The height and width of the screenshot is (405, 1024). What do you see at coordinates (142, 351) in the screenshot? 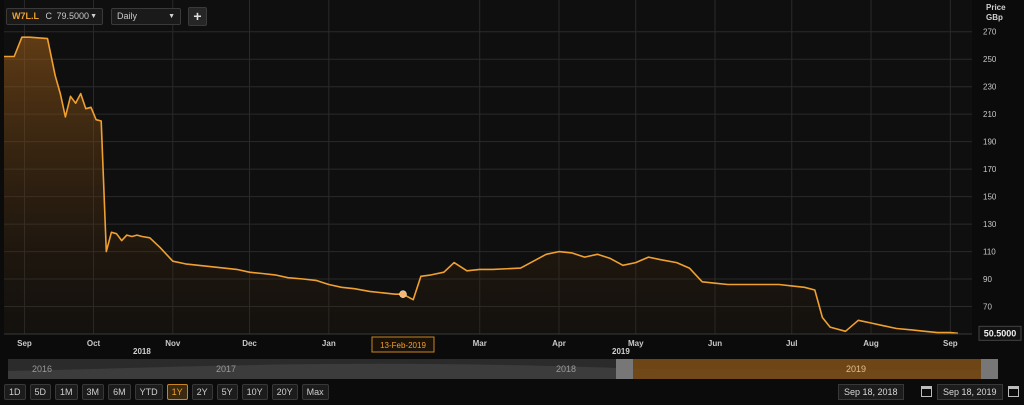
I see `year-label-2018: 2018` at bounding box center [142, 351].